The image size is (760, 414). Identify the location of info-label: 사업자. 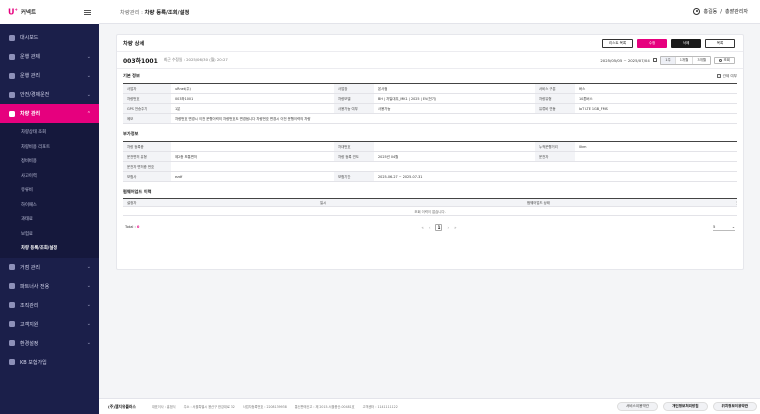
(147, 88).